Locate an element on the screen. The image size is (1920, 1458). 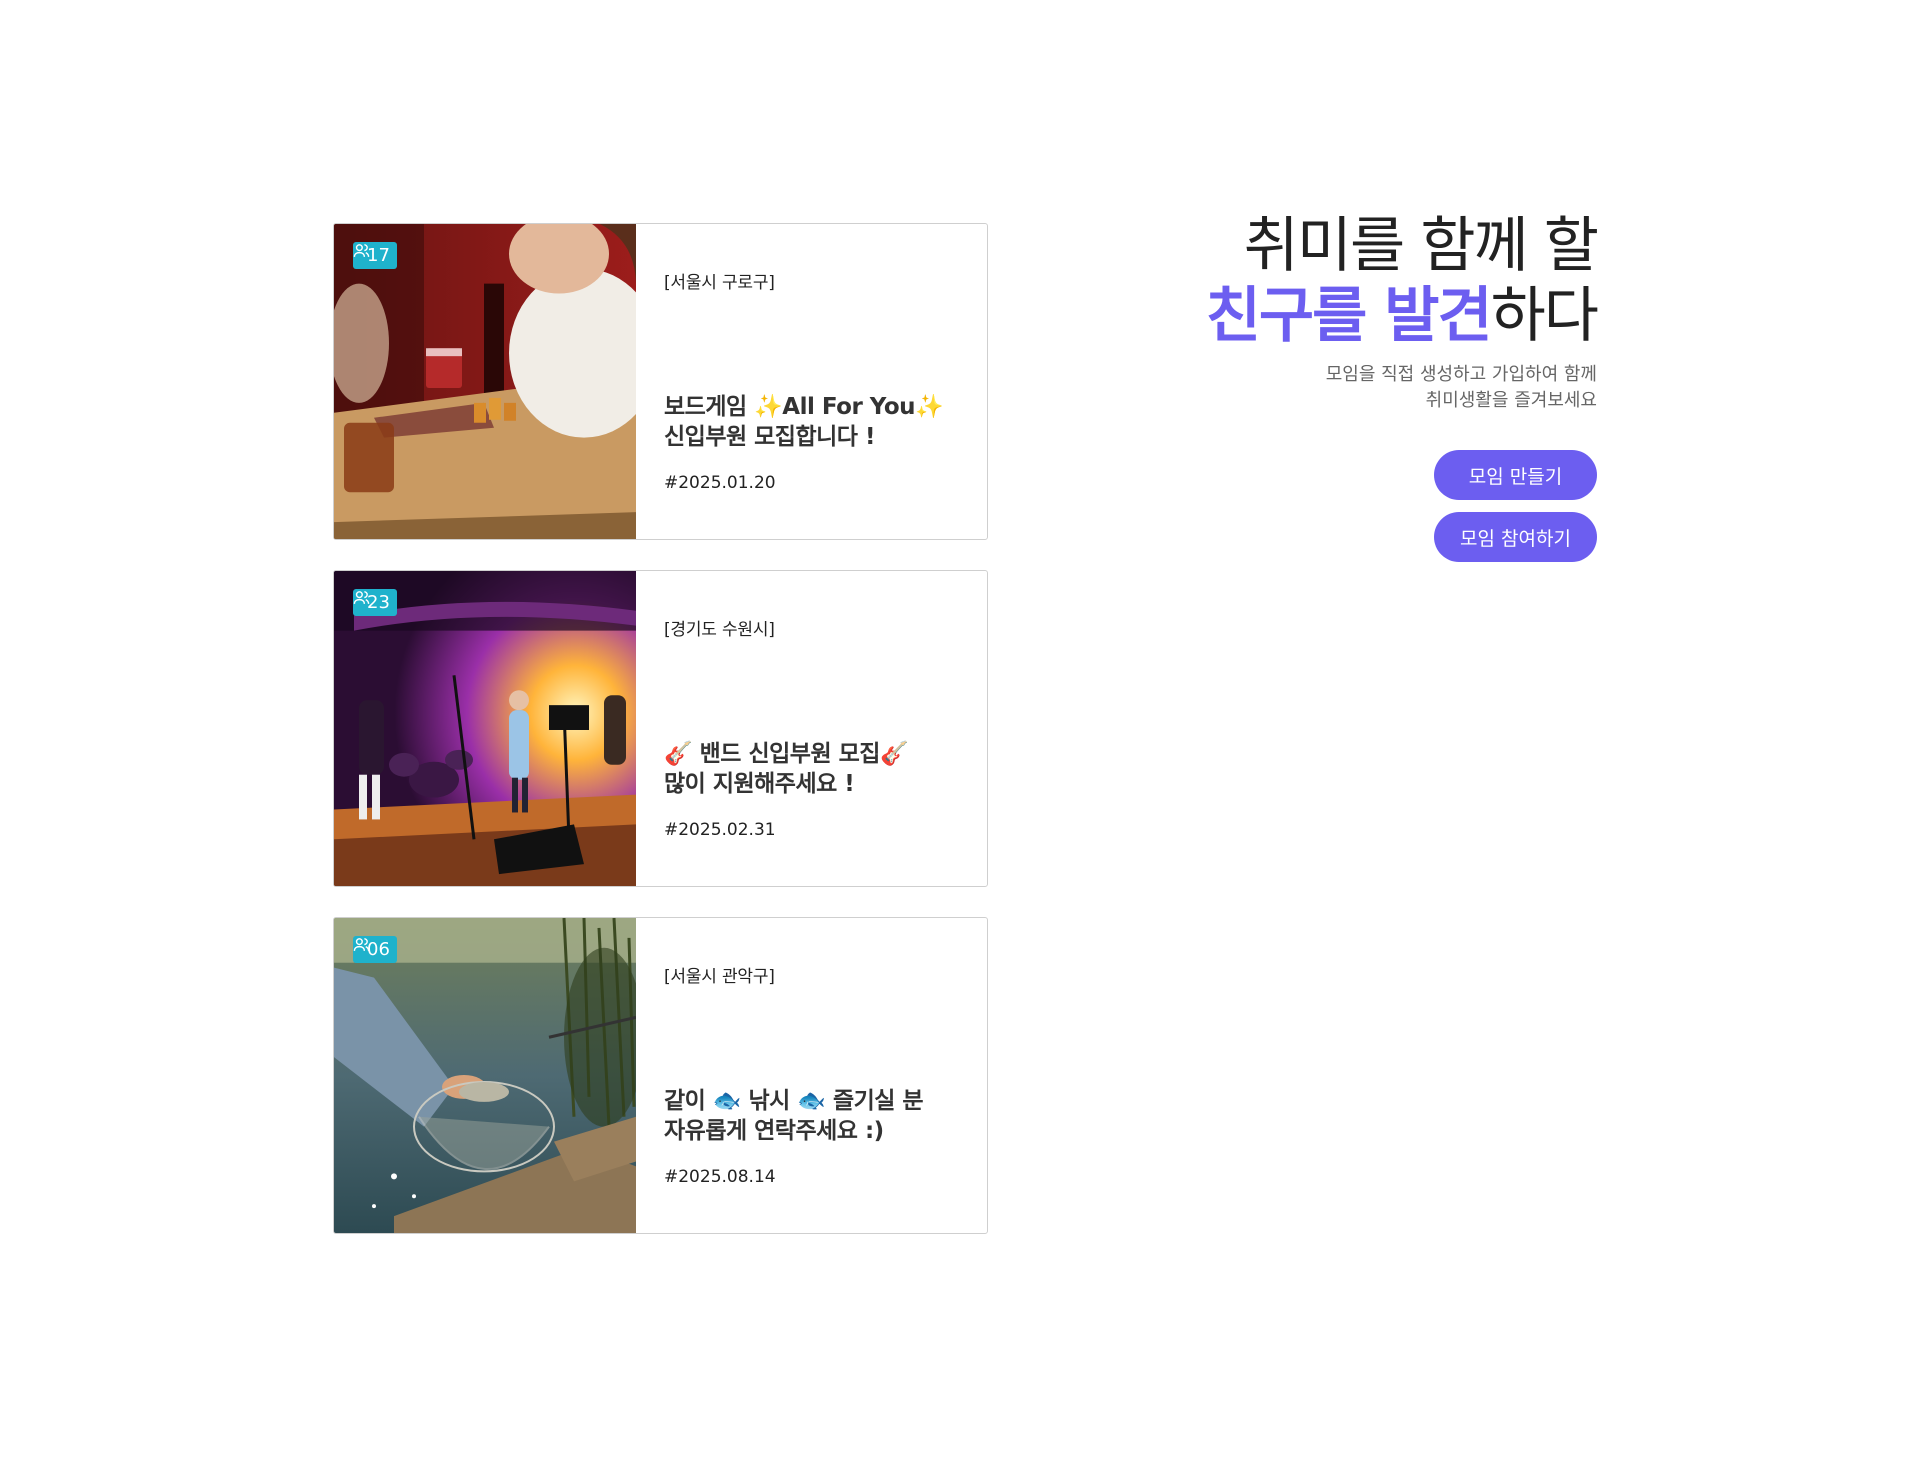
hero-subtitle-line2: 취미생활을 즐겨보세요 is located at coordinates (1511, 400).